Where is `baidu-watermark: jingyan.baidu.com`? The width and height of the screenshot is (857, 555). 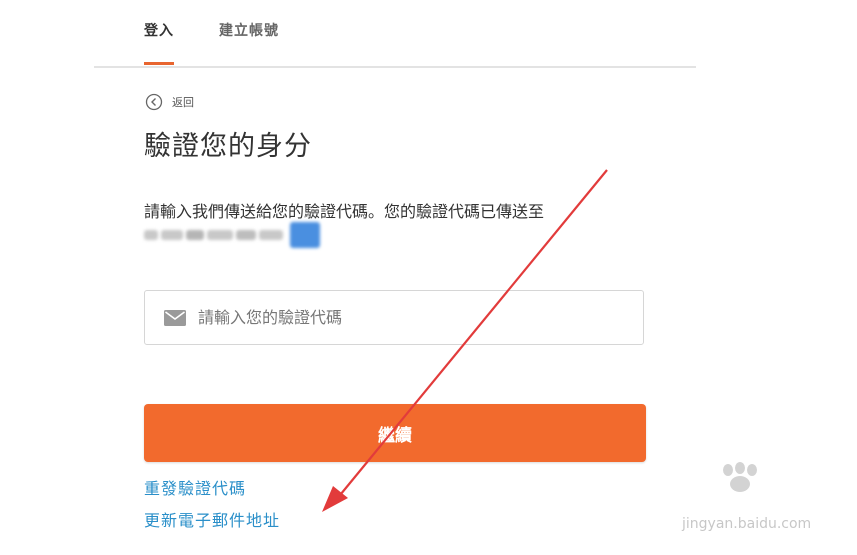
baidu-watermark: jingyan.baidu.com is located at coordinates (735, 502).